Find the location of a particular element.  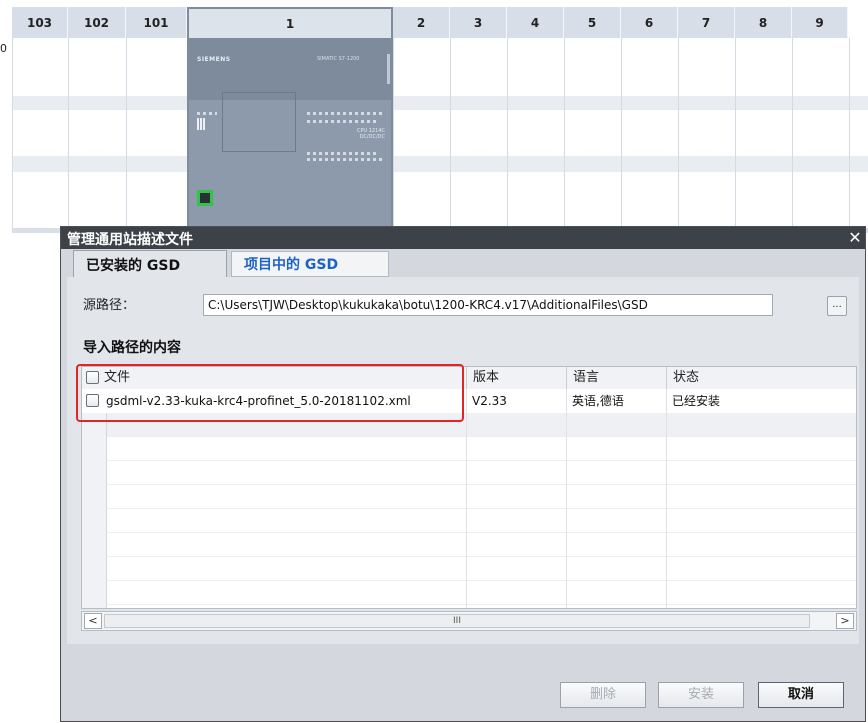

table-header: 文件 版本 语言 状态 is located at coordinates (469, 378).